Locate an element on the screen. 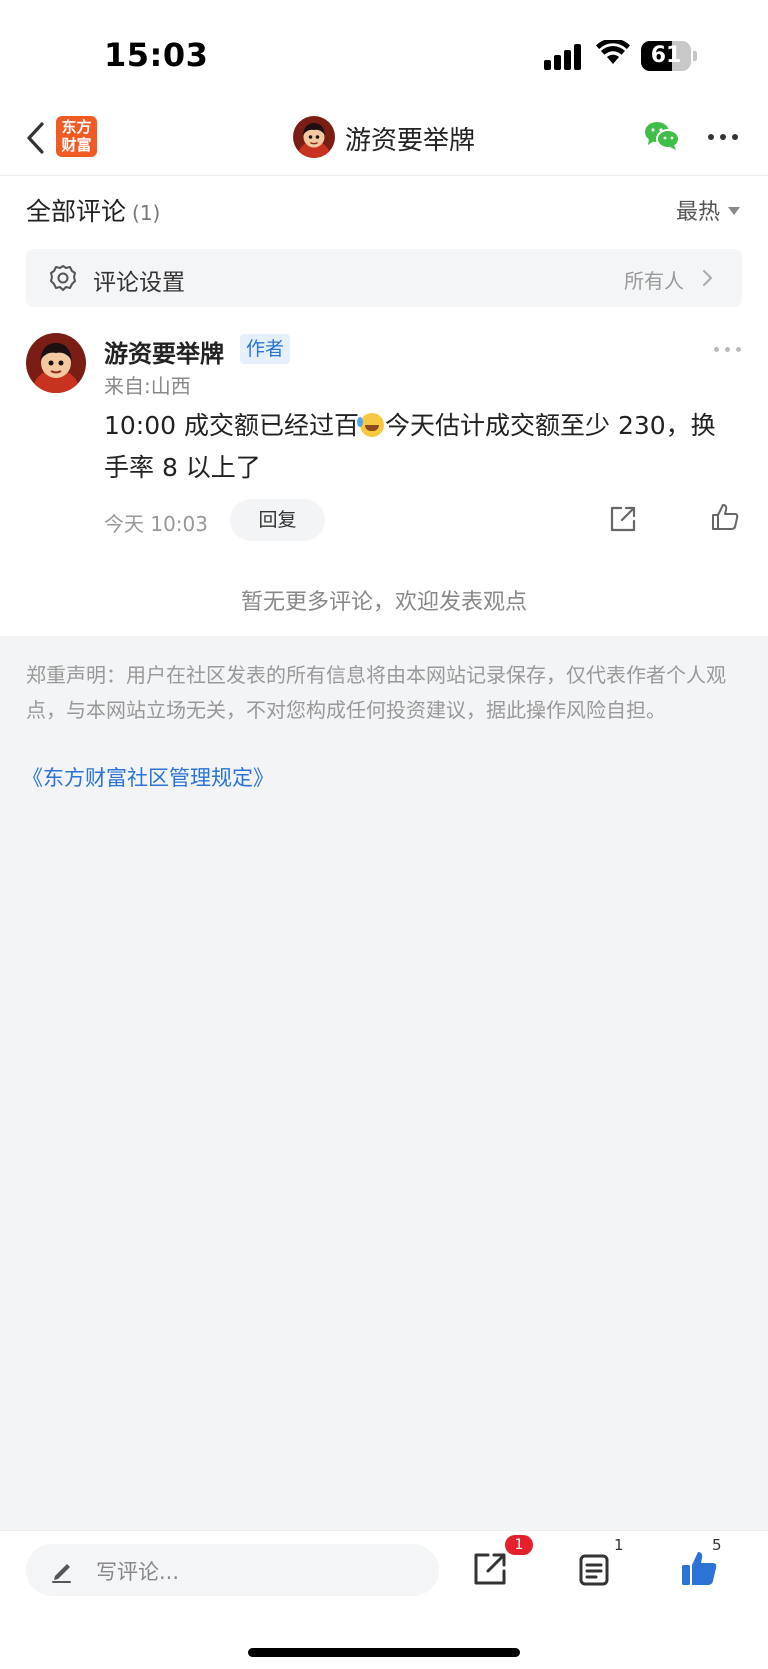  gear-icon is located at coordinates (63, 278).